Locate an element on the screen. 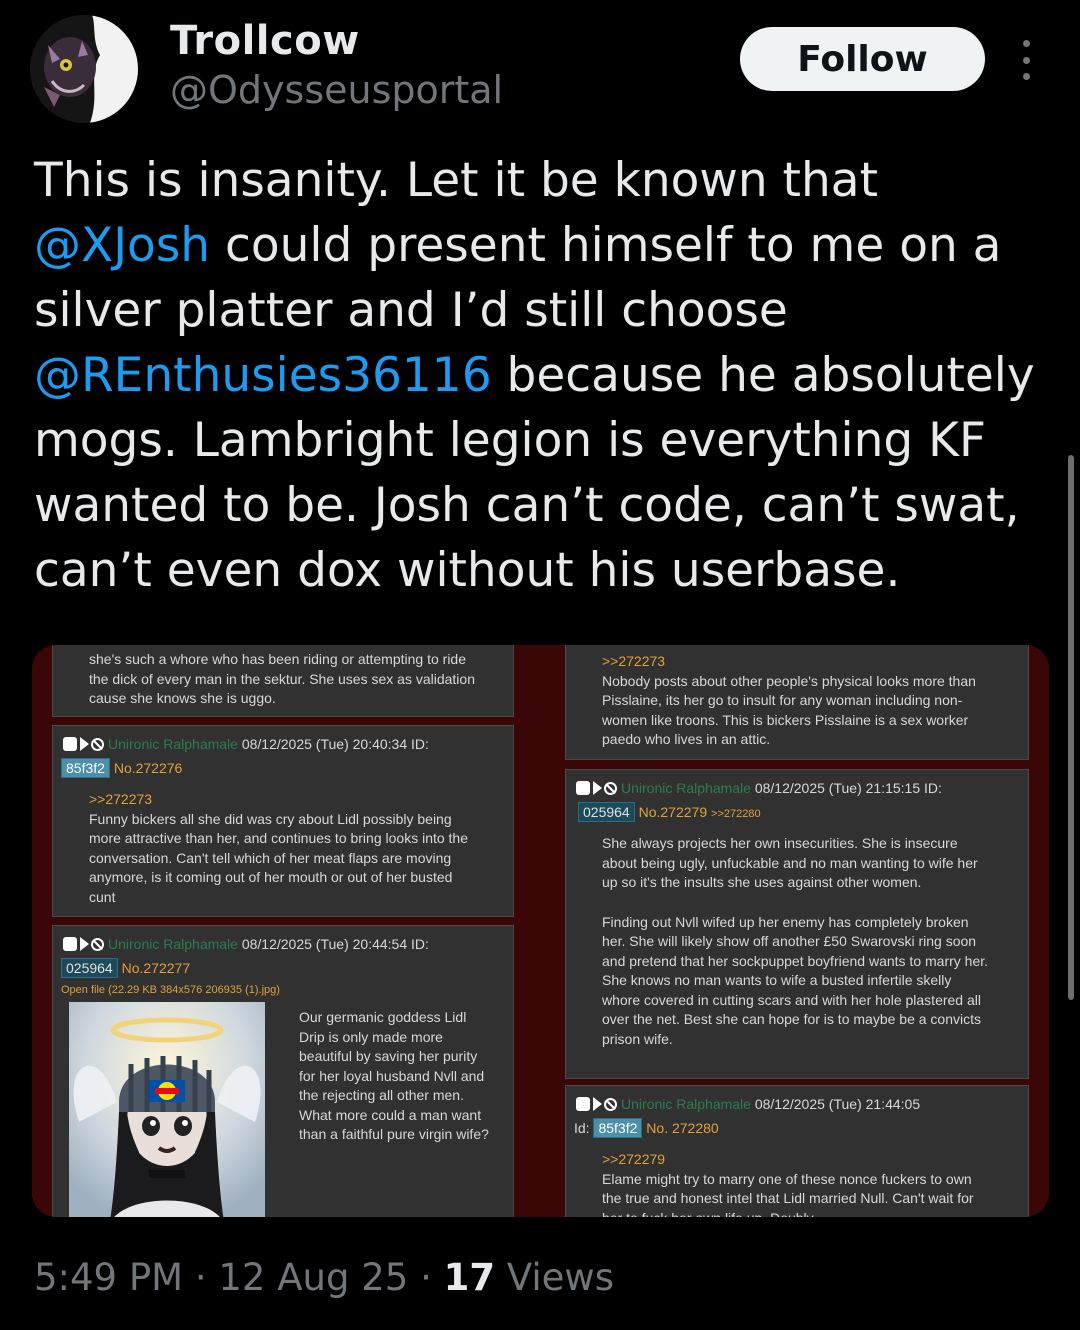  attached-image is located at coordinates (167, 1109).